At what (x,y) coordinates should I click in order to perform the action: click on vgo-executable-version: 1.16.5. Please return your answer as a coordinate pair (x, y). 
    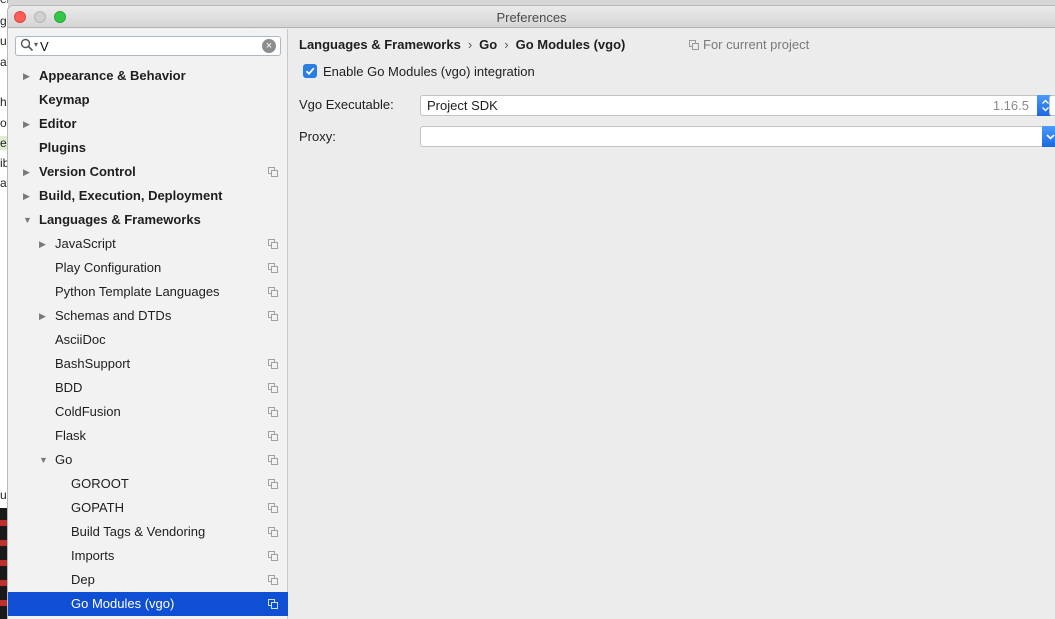
    Looking at the image, I should click on (1010, 105).